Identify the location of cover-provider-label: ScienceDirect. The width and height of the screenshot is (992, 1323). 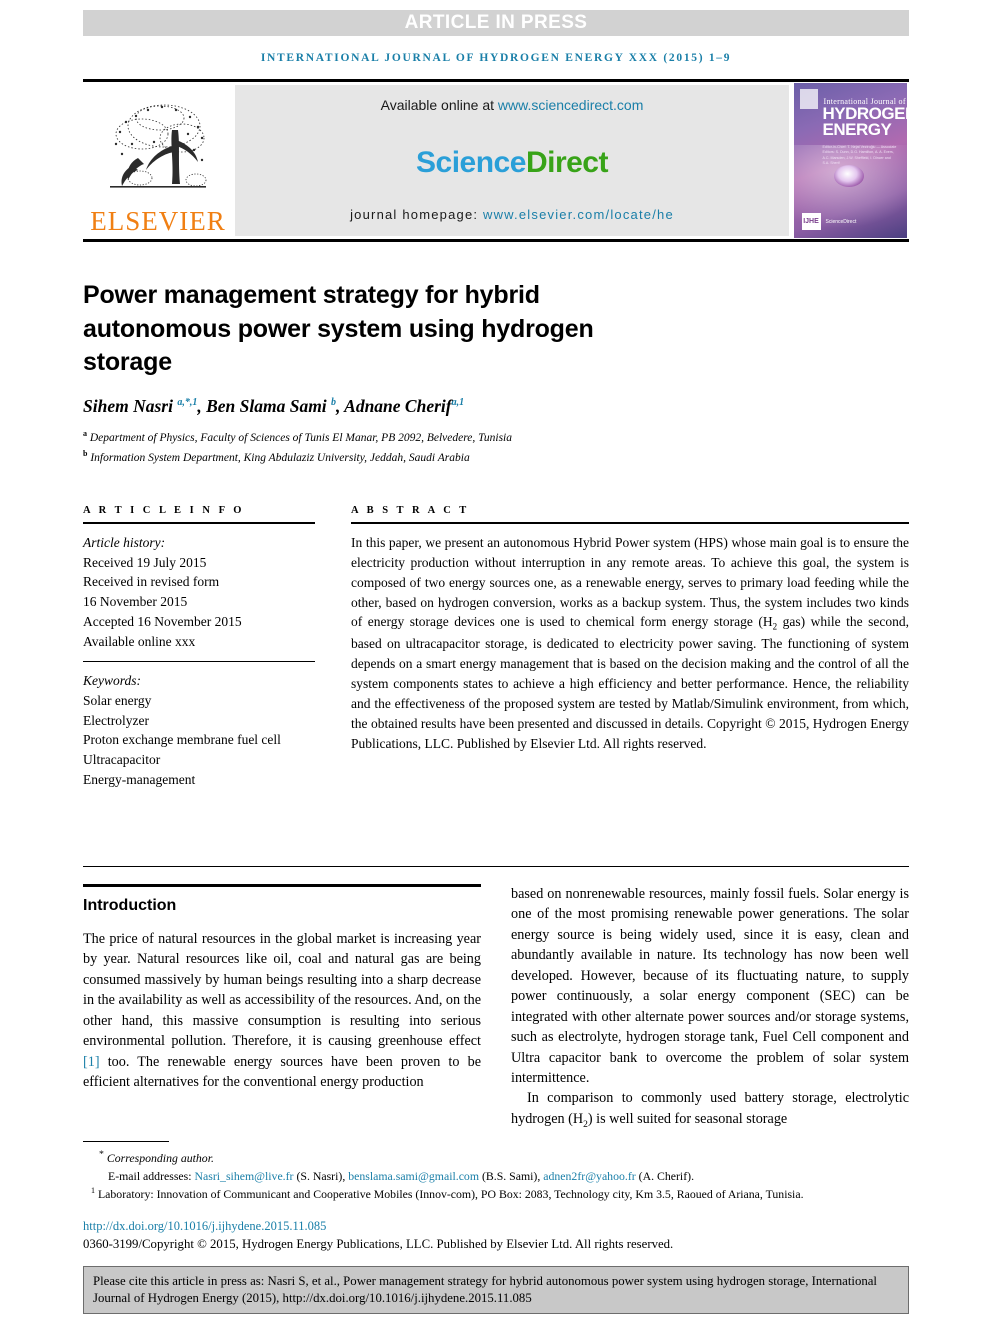
(841, 221).